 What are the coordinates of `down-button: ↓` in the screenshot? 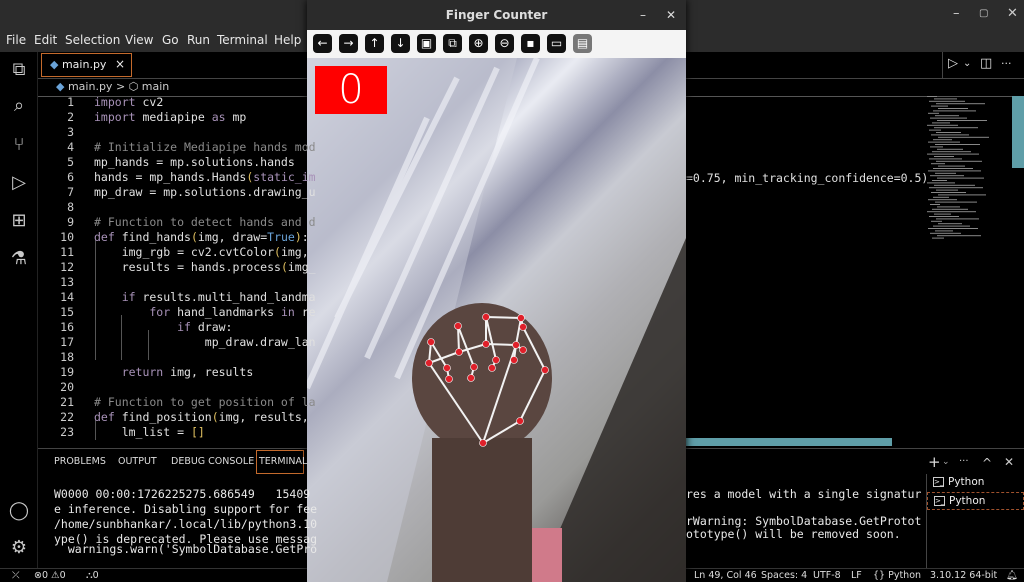 It's located at (400, 43).